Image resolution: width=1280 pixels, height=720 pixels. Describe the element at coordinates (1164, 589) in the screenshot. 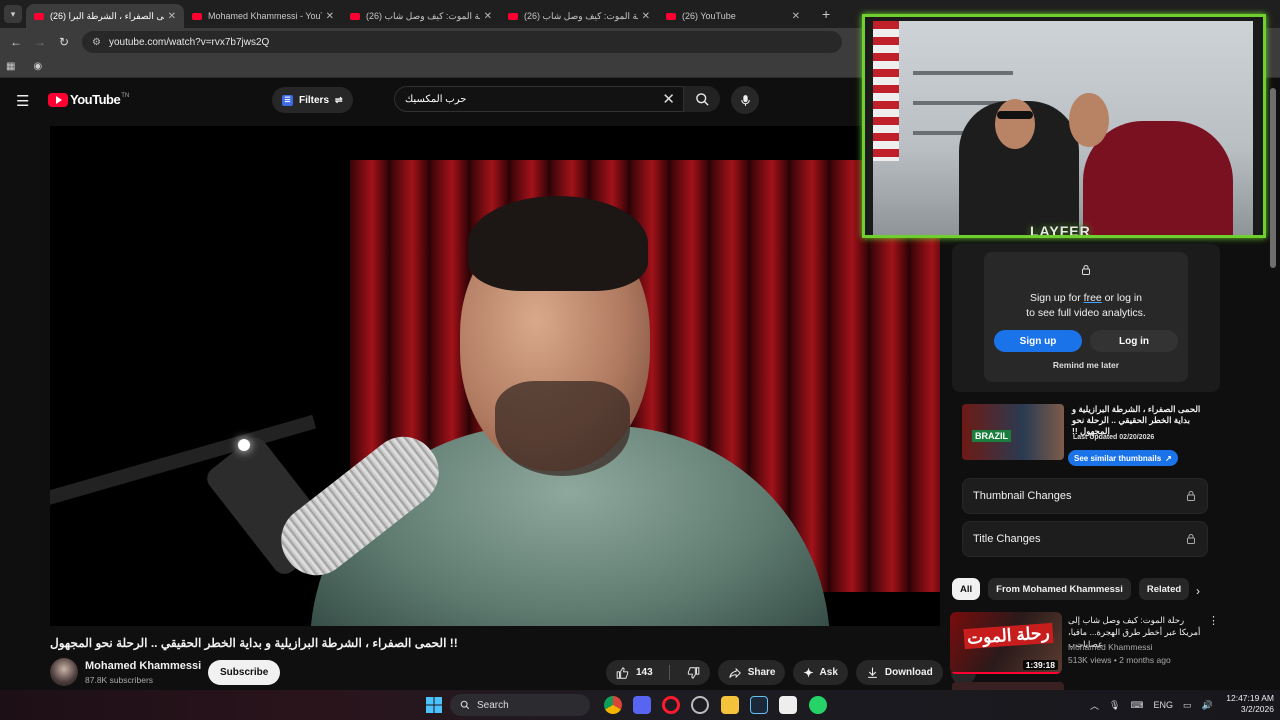

I see `chip-related: Related` at that location.